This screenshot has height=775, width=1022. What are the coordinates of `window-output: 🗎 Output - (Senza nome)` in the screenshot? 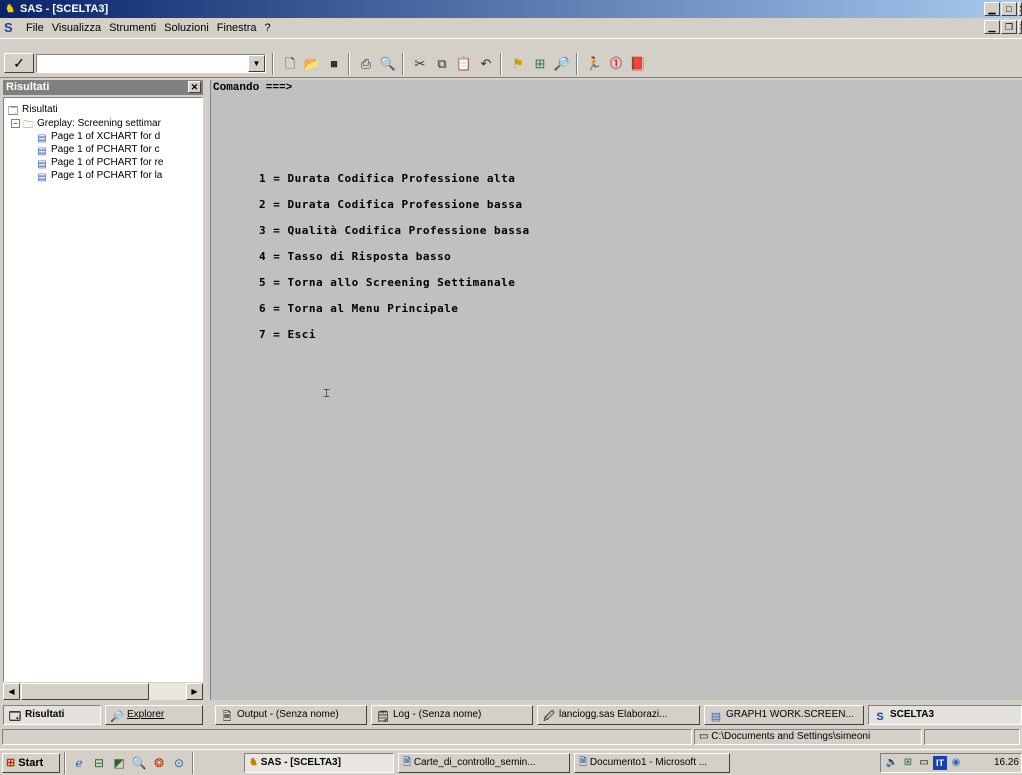 It's located at (291, 715).